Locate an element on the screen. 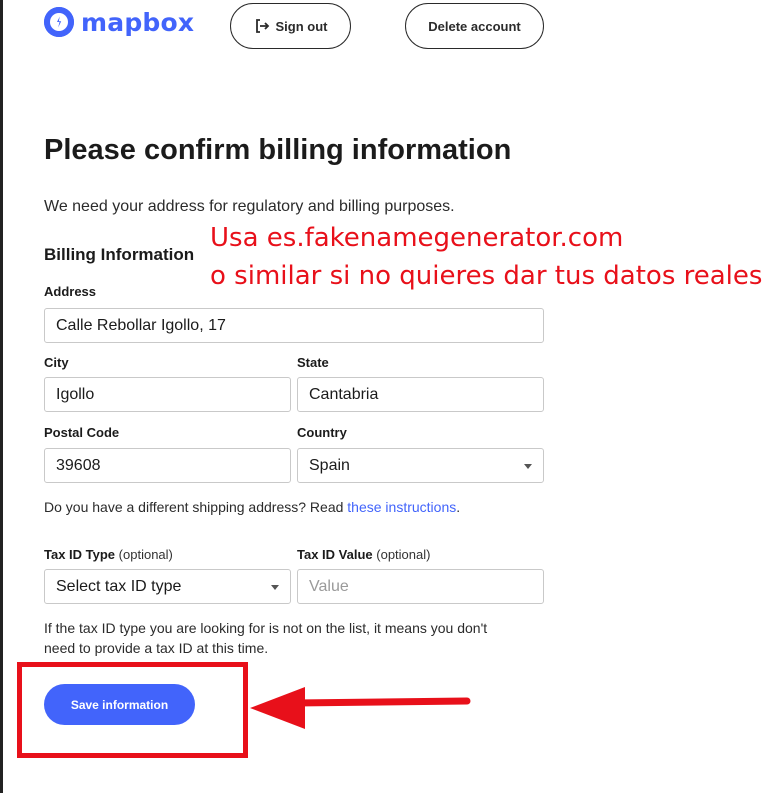 The width and height of the screenshot is (769, 793). billing-section-title: Billing Information is located at coordinates (119, 254).